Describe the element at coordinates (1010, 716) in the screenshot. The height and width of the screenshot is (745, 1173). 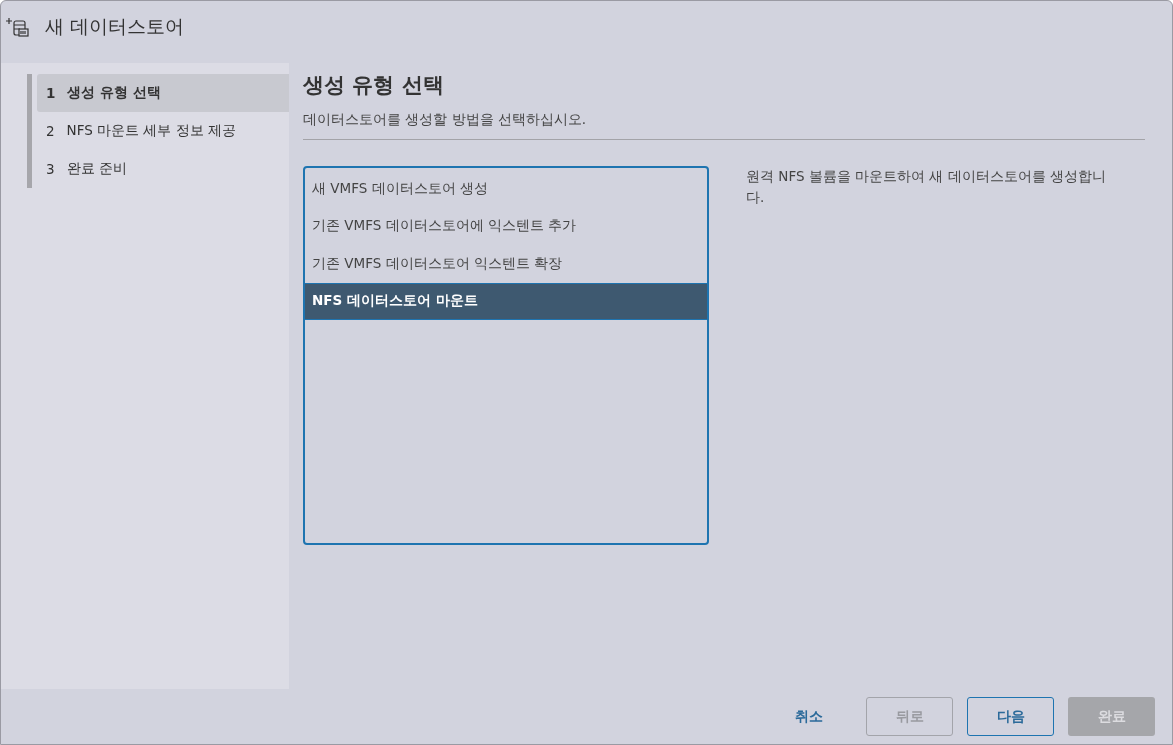
I see `footer-button: 다음` at that location.